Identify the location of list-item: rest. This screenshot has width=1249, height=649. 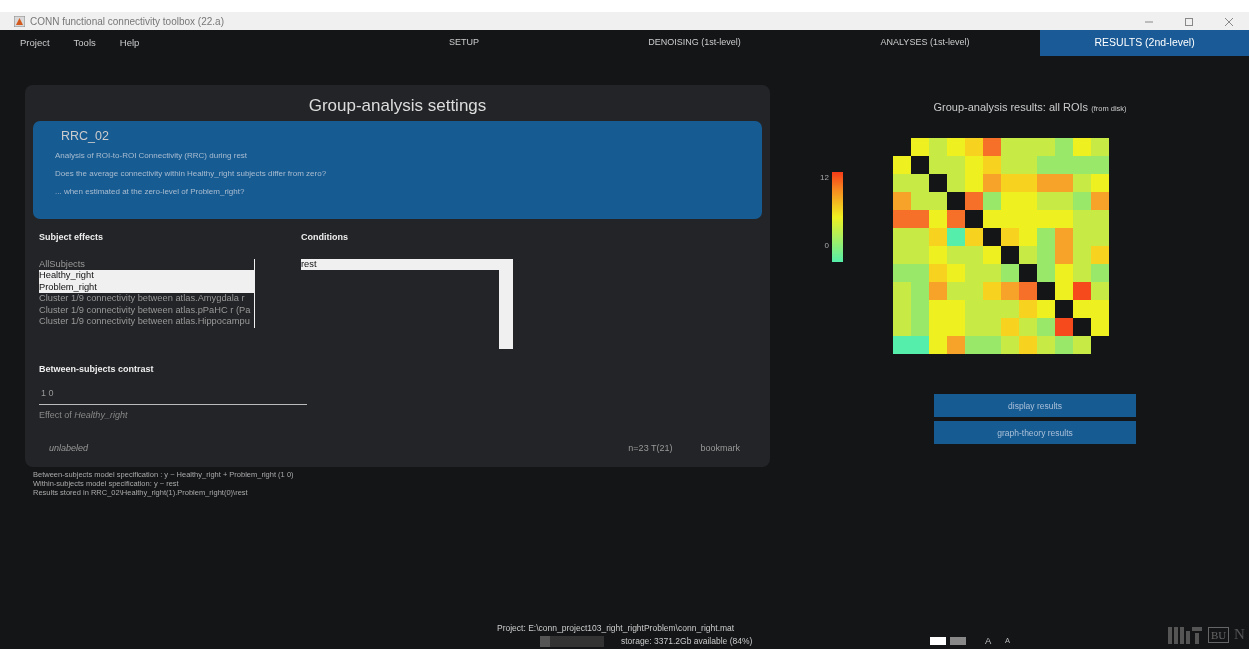
(400, 264).